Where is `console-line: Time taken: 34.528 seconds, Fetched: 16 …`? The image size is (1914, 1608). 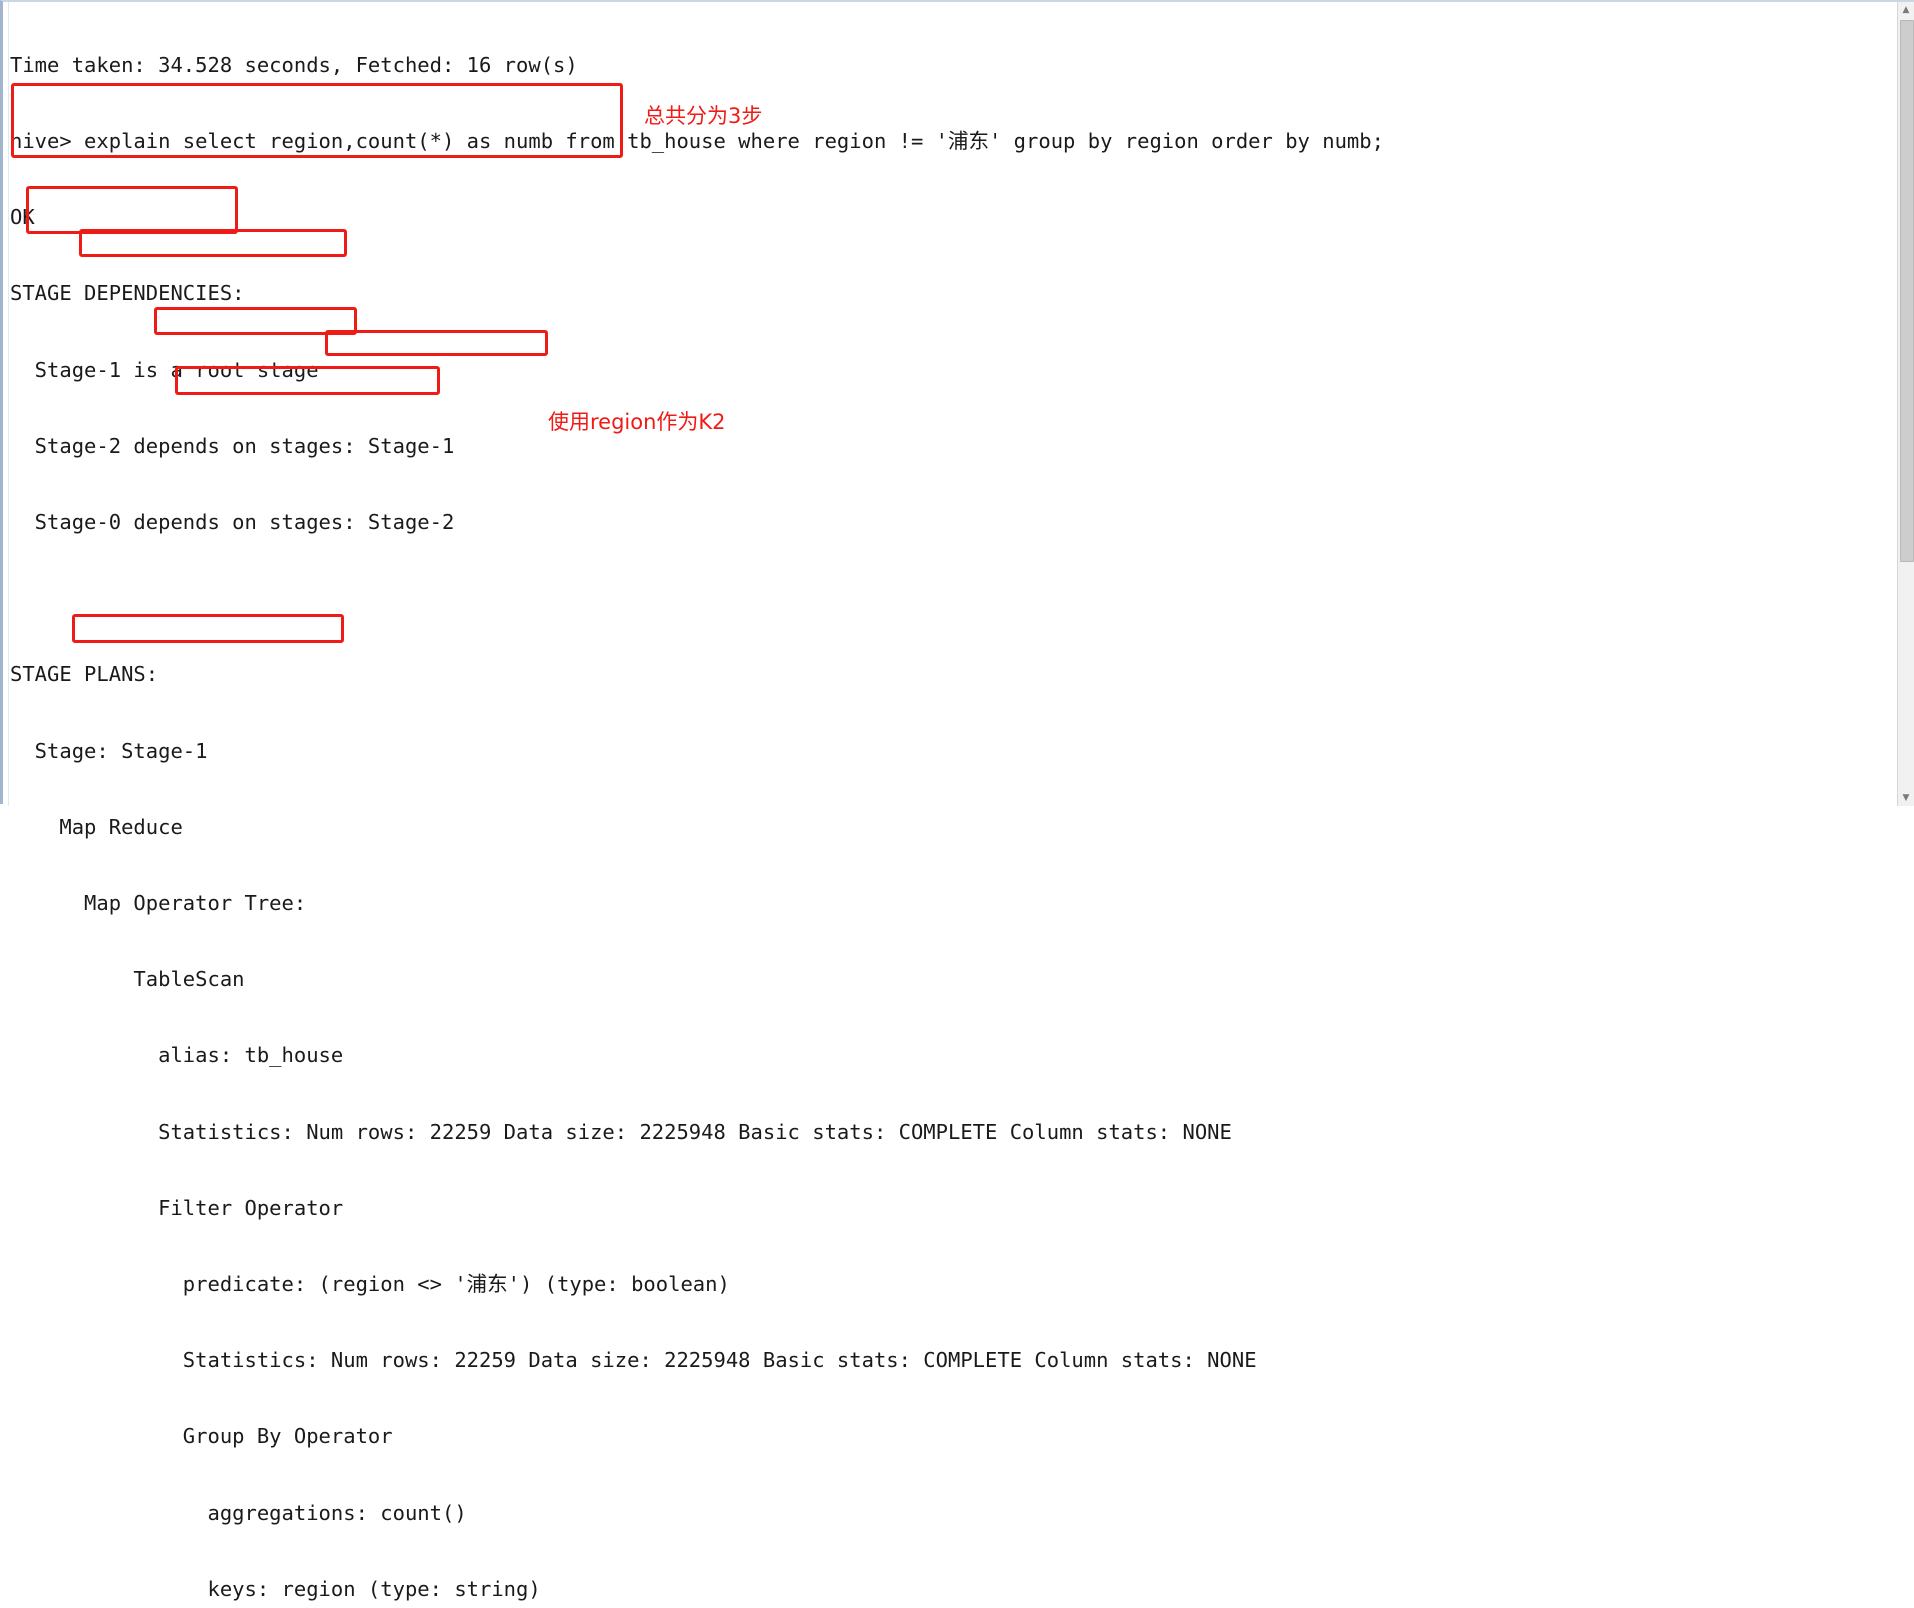 console-line: Time taken: 34.528 seconds, Fetched: 16 … is located at coordinates (294, 64).